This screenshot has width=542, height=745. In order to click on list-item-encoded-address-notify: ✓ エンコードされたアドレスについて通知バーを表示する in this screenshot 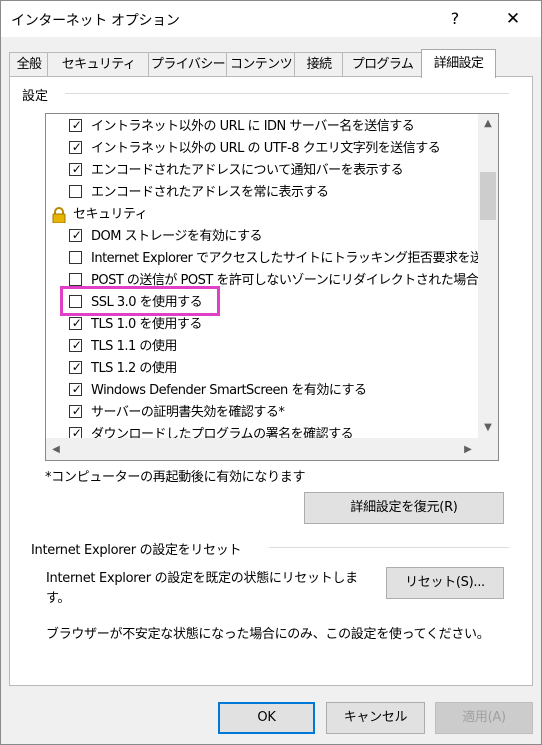, I will do `click(262, 171)`.